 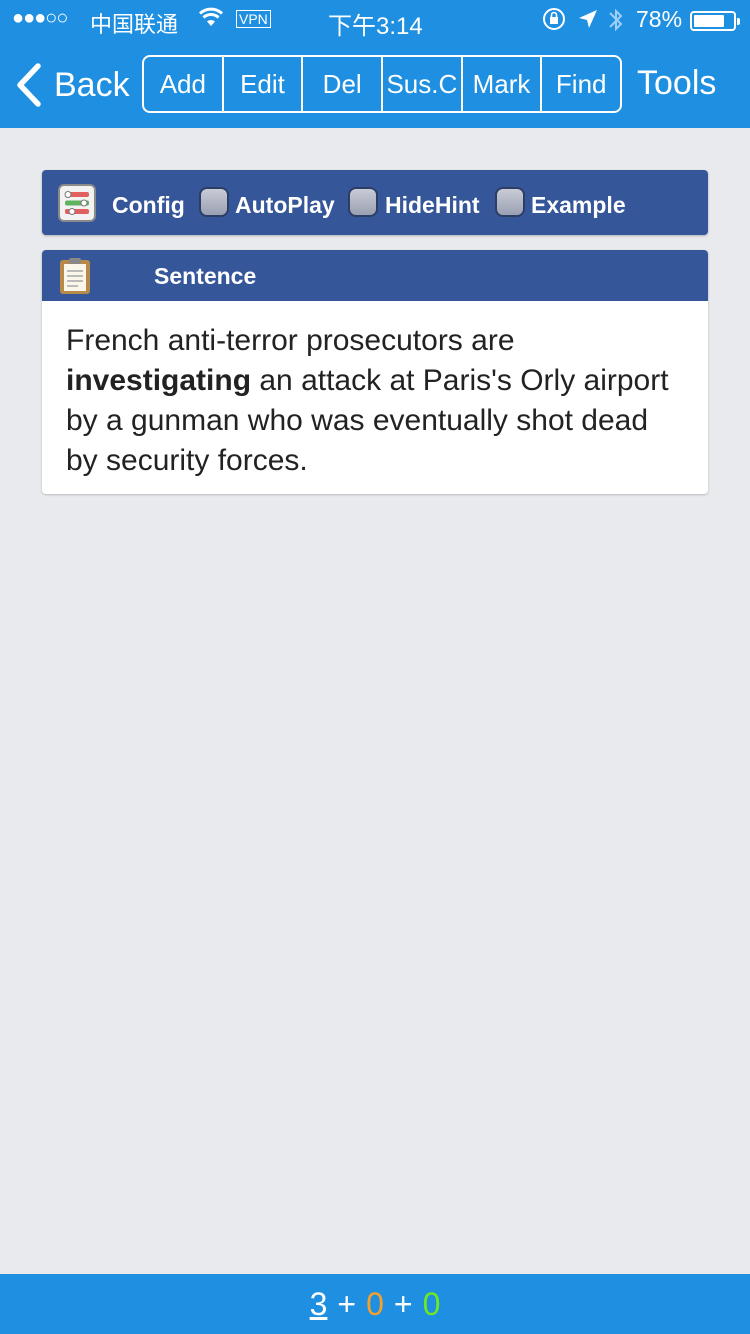 I want to click on edit-button: Edit, so click(x=264, y=84).